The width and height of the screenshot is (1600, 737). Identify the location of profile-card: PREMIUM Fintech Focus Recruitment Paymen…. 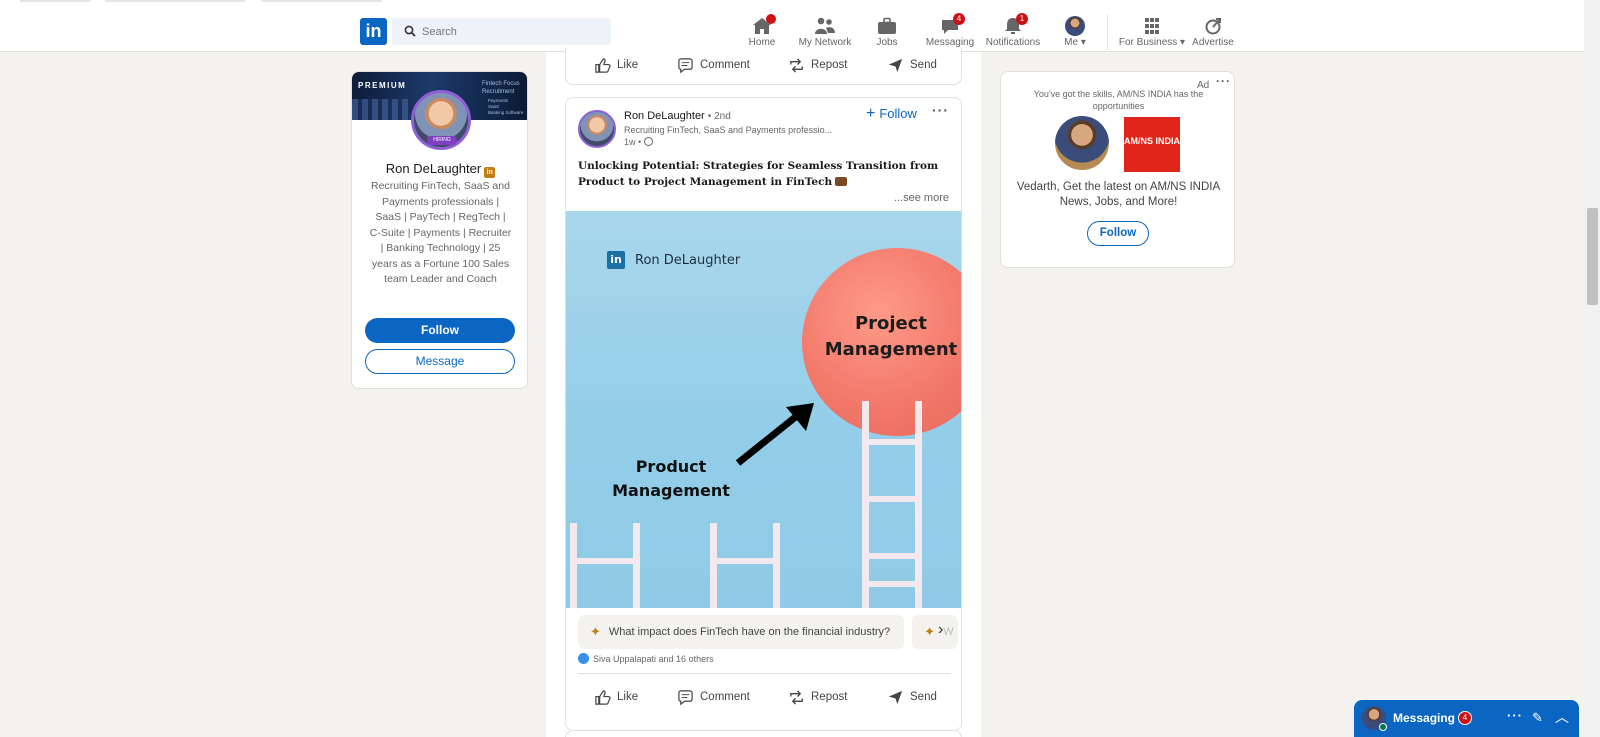
(439, 230).